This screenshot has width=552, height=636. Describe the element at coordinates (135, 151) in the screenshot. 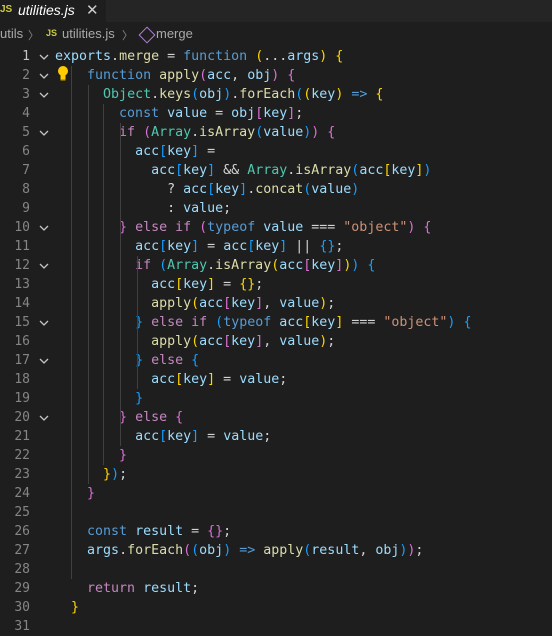

I see `code-line: acc[key] =` at that location.